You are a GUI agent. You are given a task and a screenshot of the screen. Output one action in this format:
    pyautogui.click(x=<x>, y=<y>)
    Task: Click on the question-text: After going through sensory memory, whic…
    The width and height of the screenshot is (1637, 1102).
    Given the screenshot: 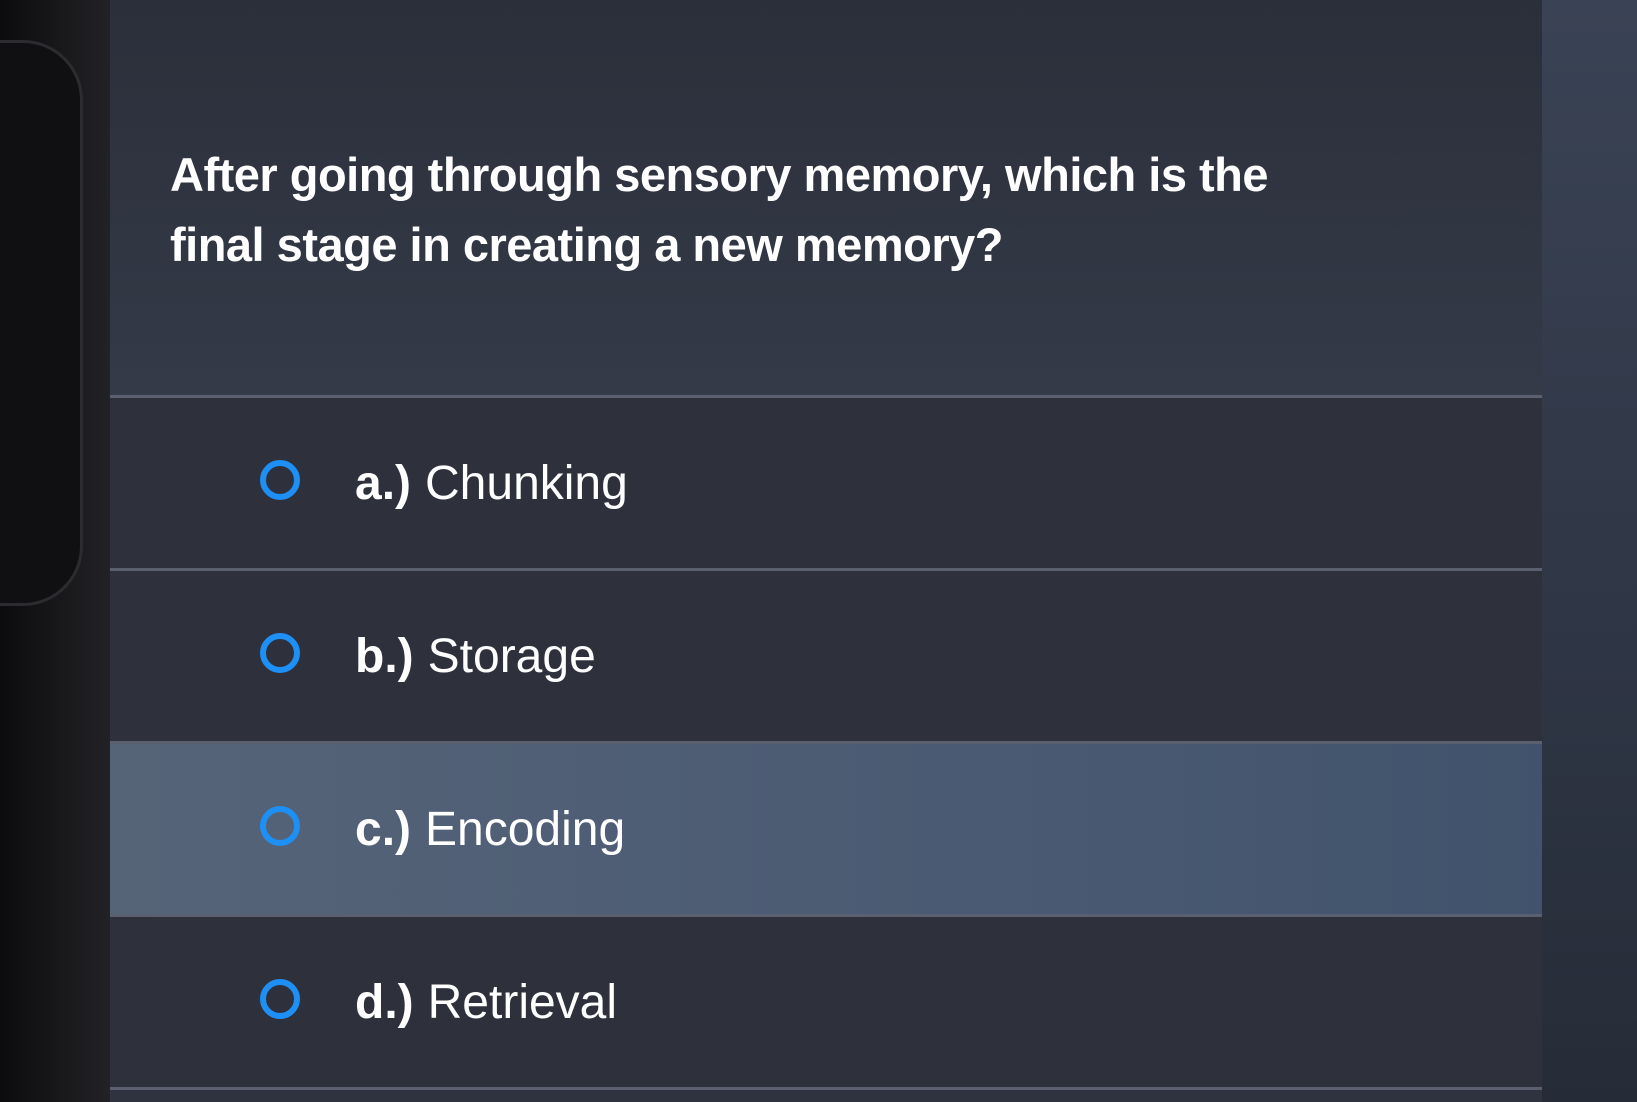 What is the action you would take?
    pyautogui.click(x=719, y=209)
    